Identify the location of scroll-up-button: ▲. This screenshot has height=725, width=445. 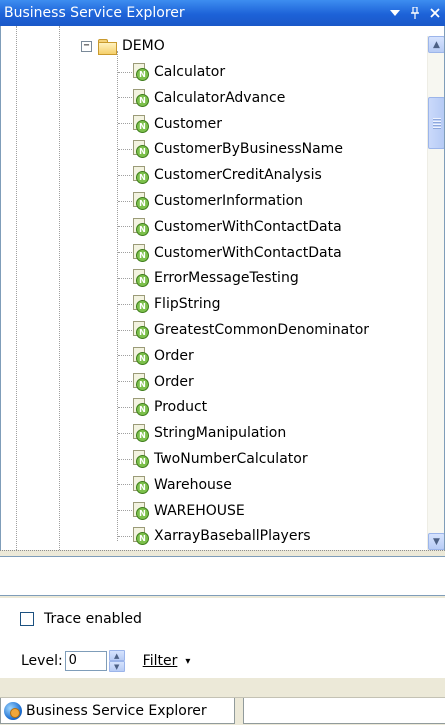
(436, 44).